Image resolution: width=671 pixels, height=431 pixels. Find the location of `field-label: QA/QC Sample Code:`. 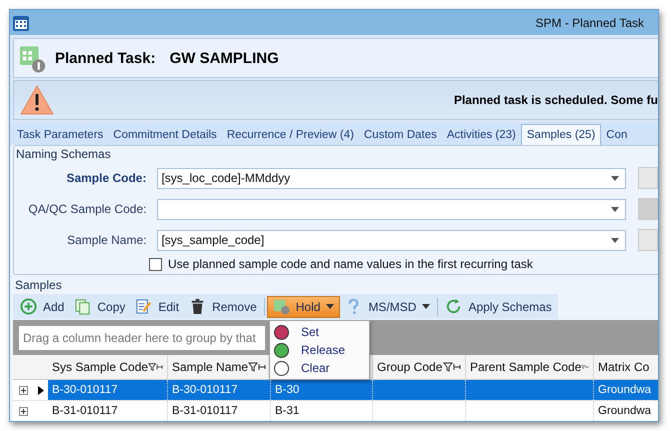

field-label: QA/QC Sample Code: is located at coordinates (87, 209).